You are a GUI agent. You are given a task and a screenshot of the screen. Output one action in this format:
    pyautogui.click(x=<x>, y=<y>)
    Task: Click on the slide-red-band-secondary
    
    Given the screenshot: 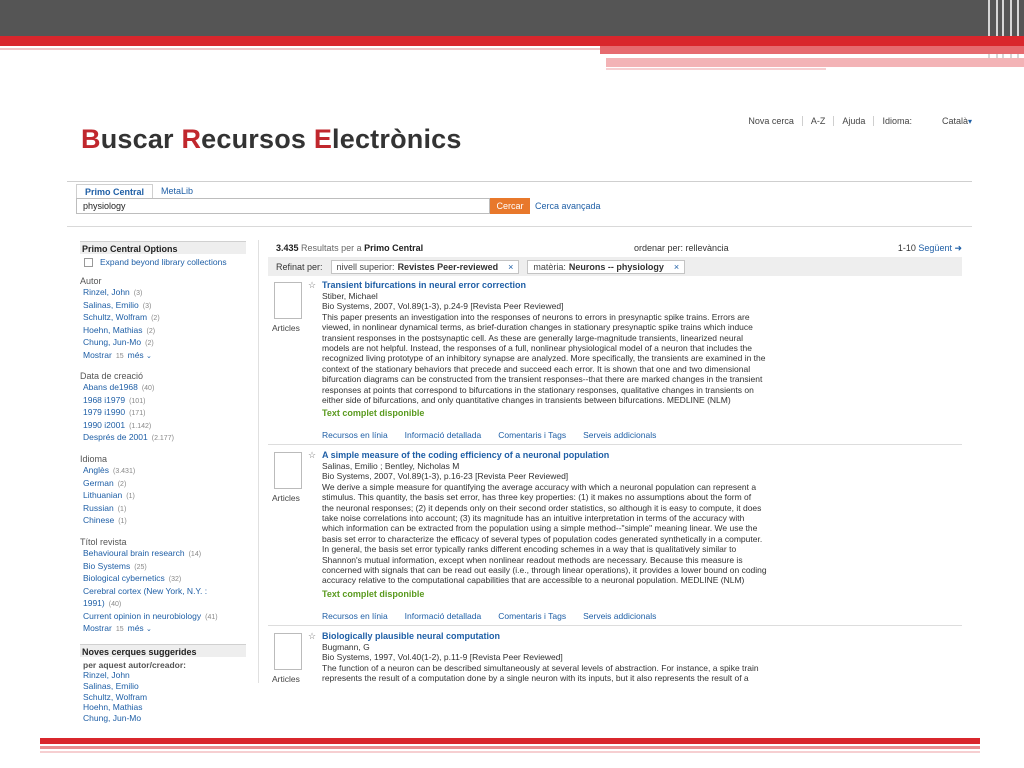 What is the action you would take?
    pyautogui.click(x=812, y=50)
    